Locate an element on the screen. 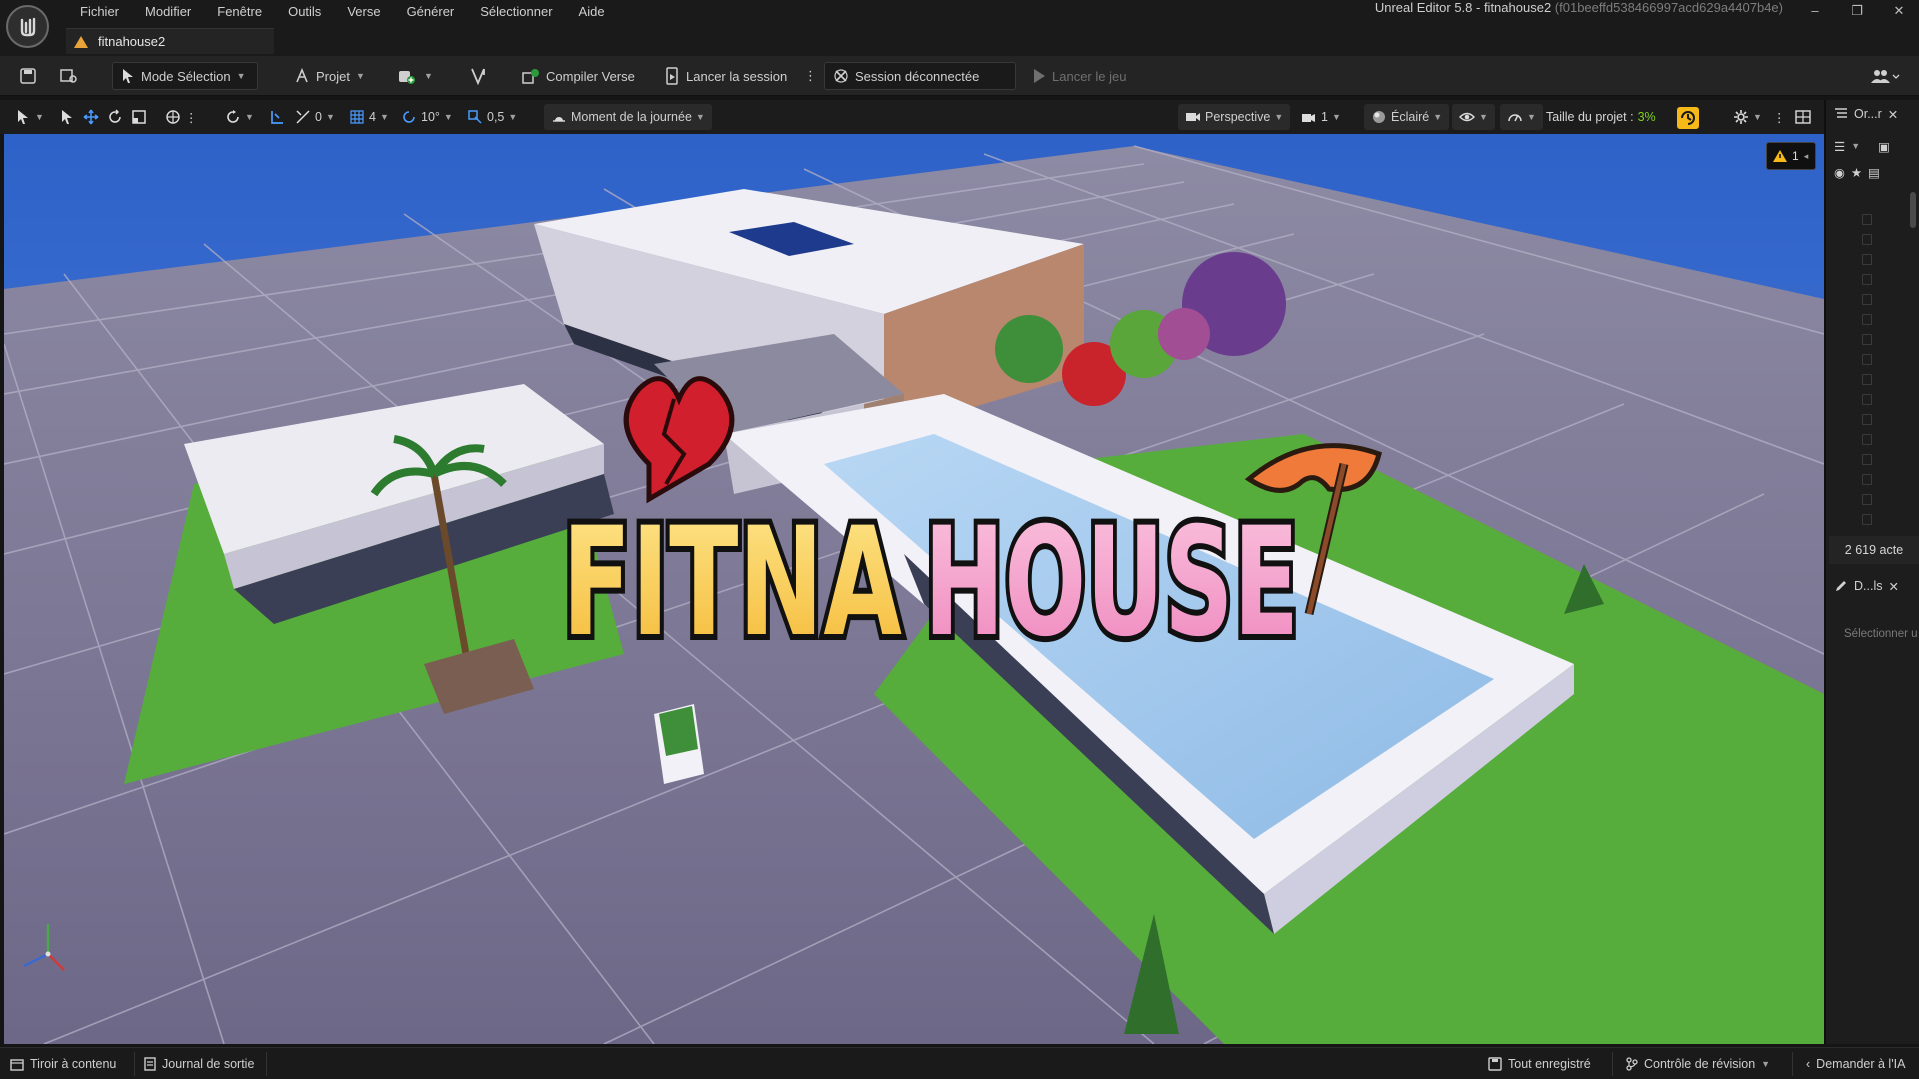 This screenshot has width=1919, height=1079. restore-icon: ❐ is located at coordinates (1857, 11).